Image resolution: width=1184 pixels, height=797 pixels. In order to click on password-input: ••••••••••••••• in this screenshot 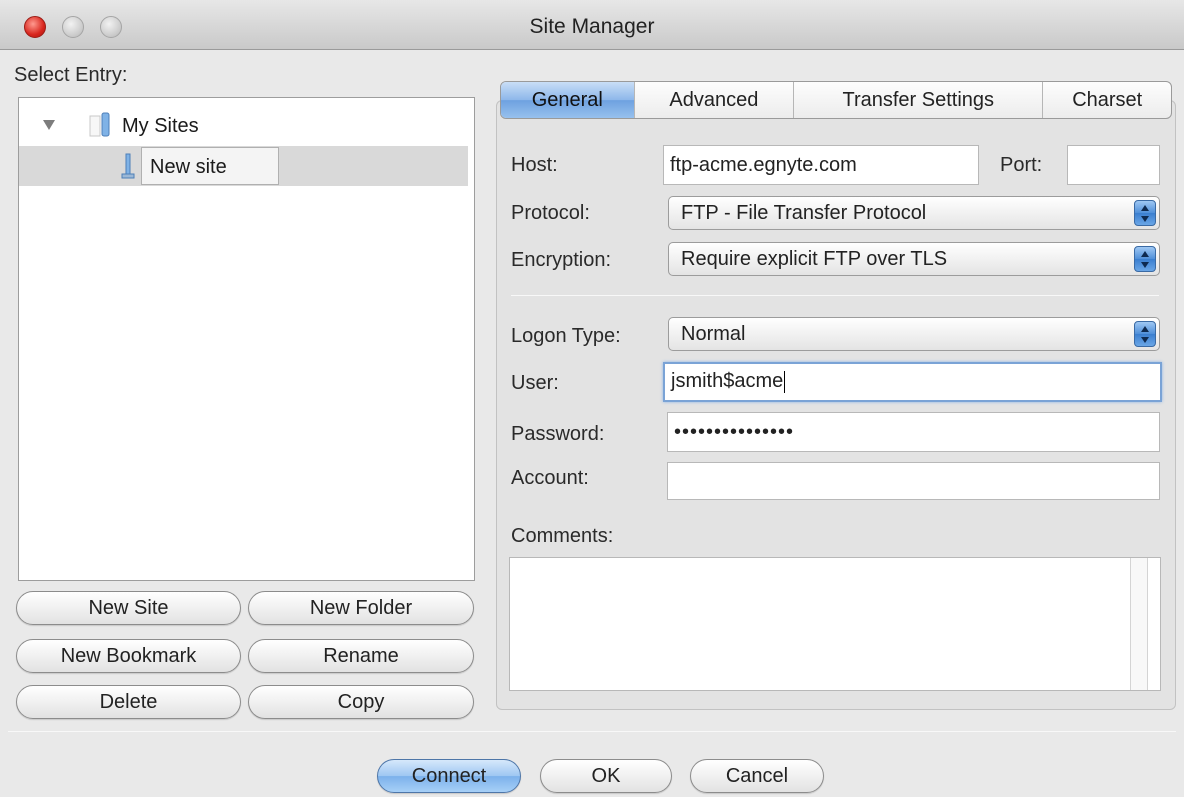, I will do `click(913, 432)`.